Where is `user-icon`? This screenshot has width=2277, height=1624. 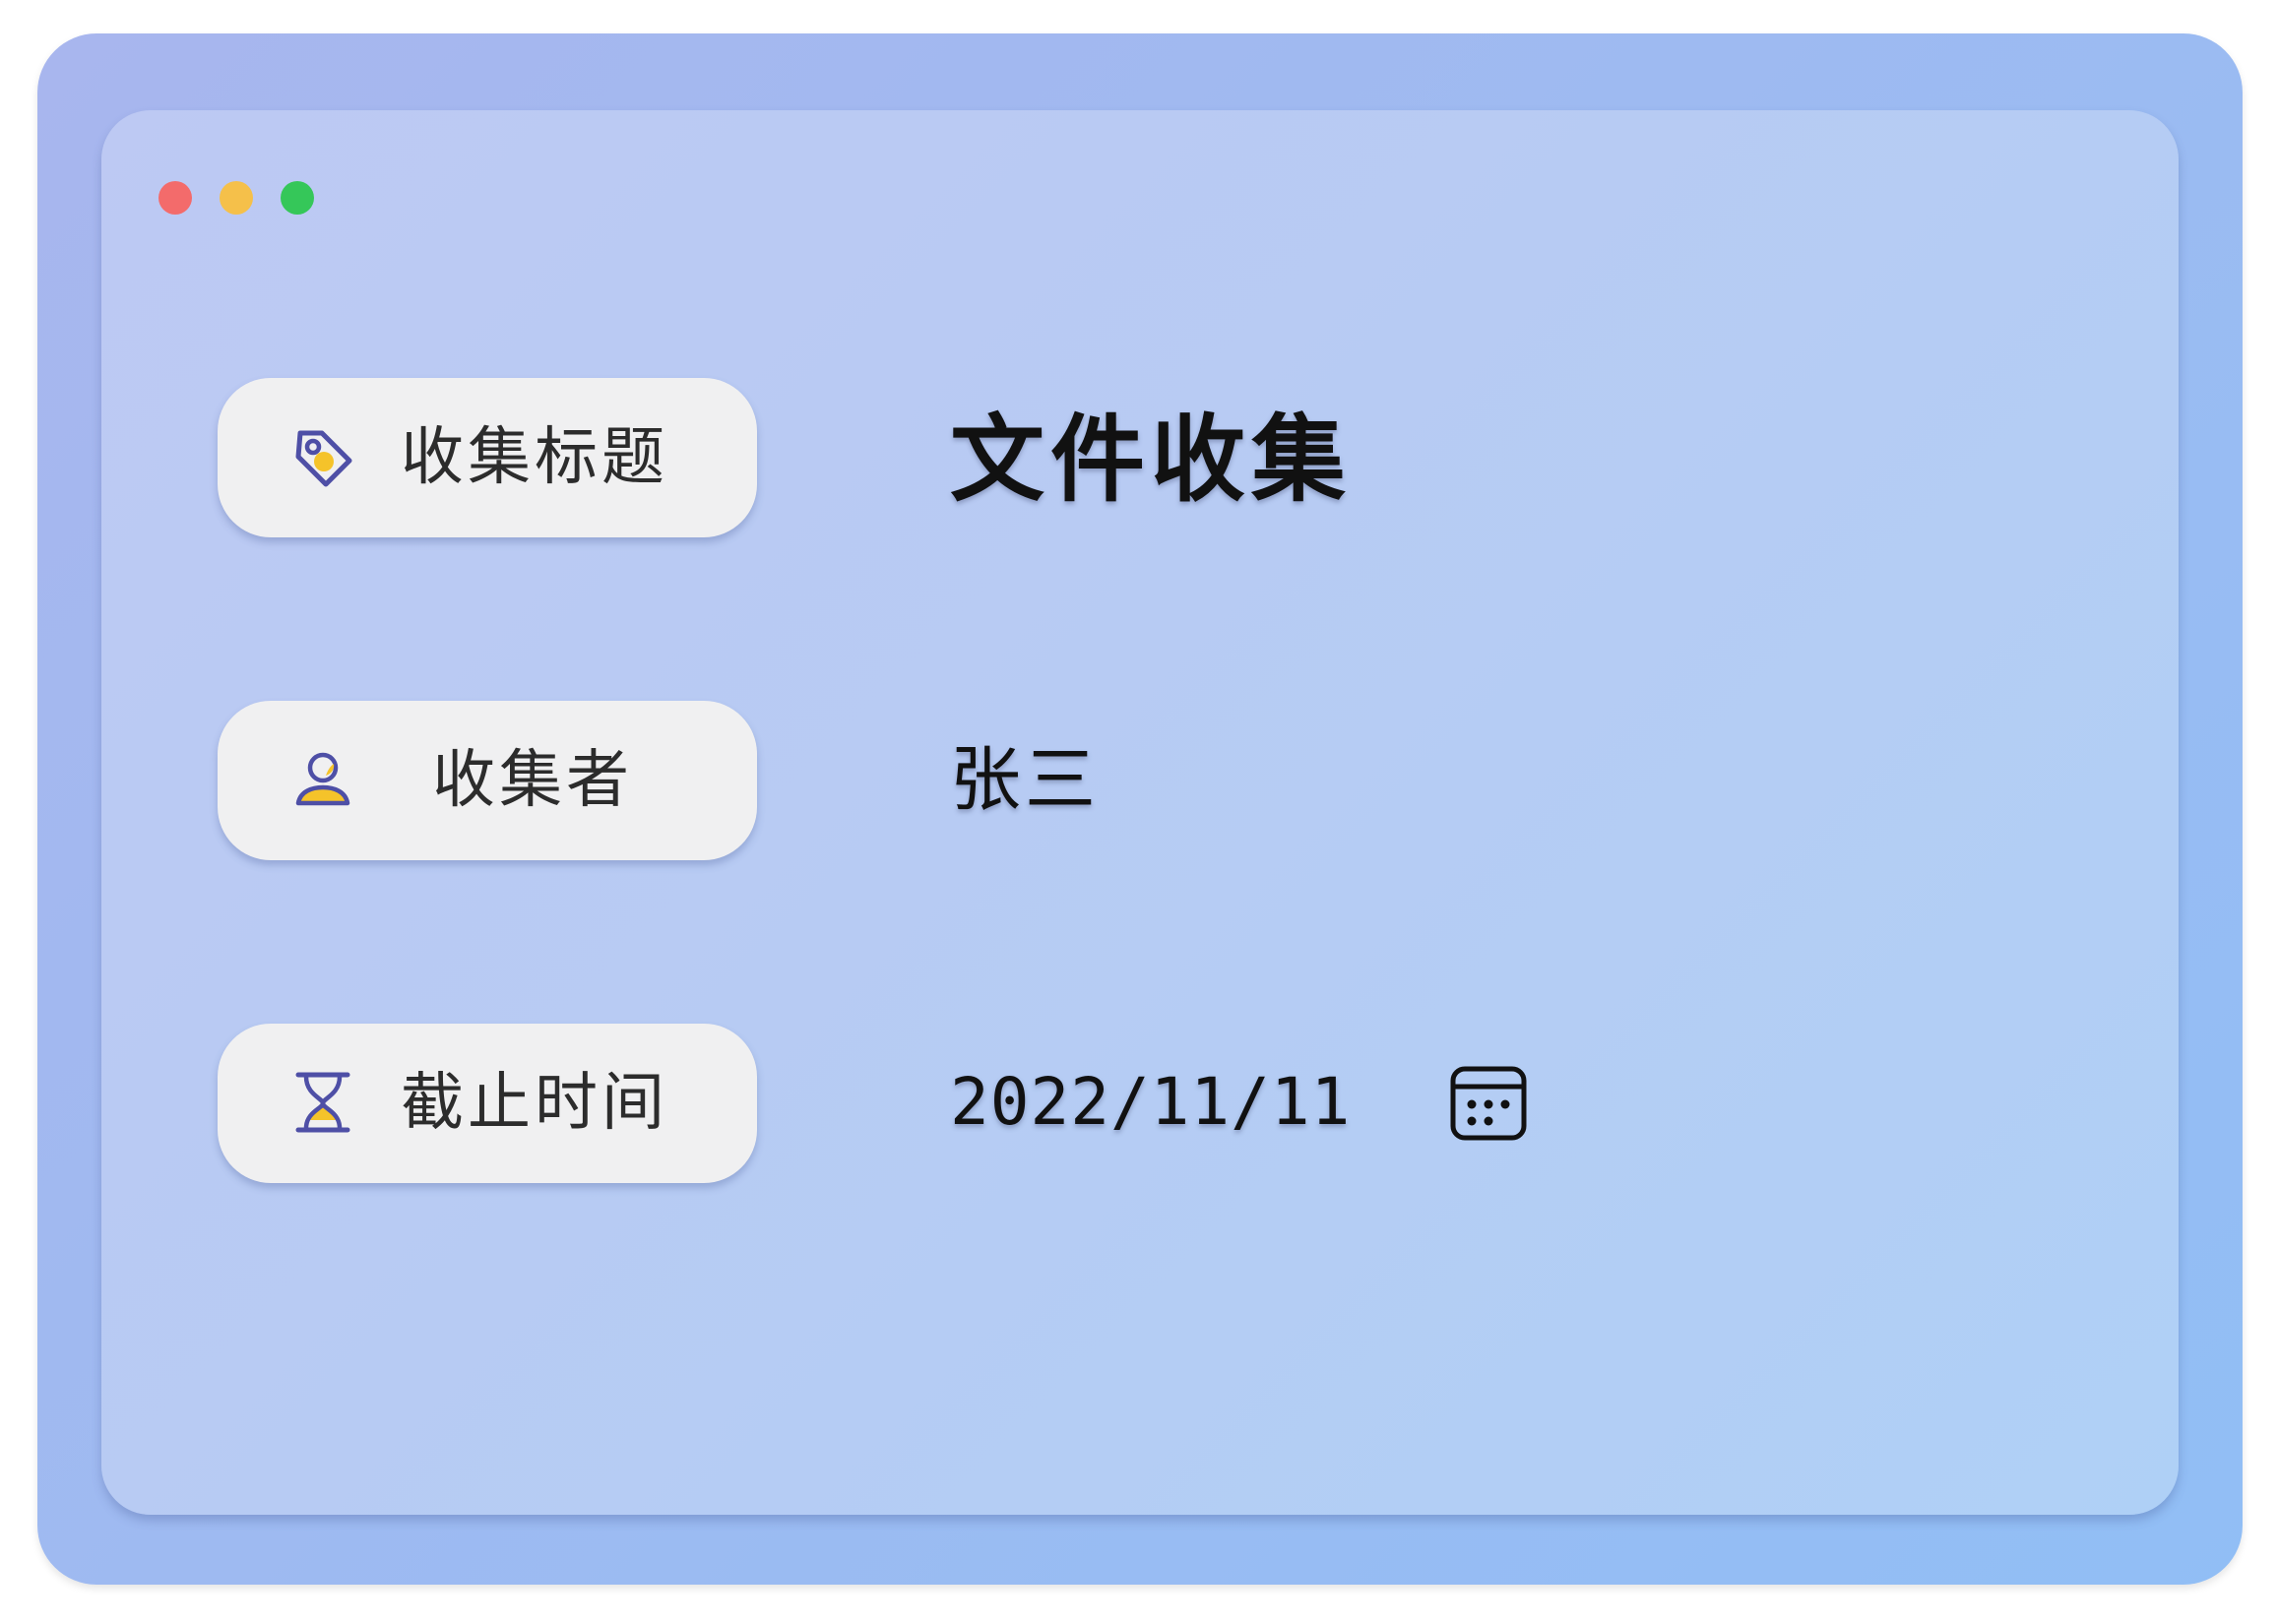 user-icon is located at coordinates (322, 780).